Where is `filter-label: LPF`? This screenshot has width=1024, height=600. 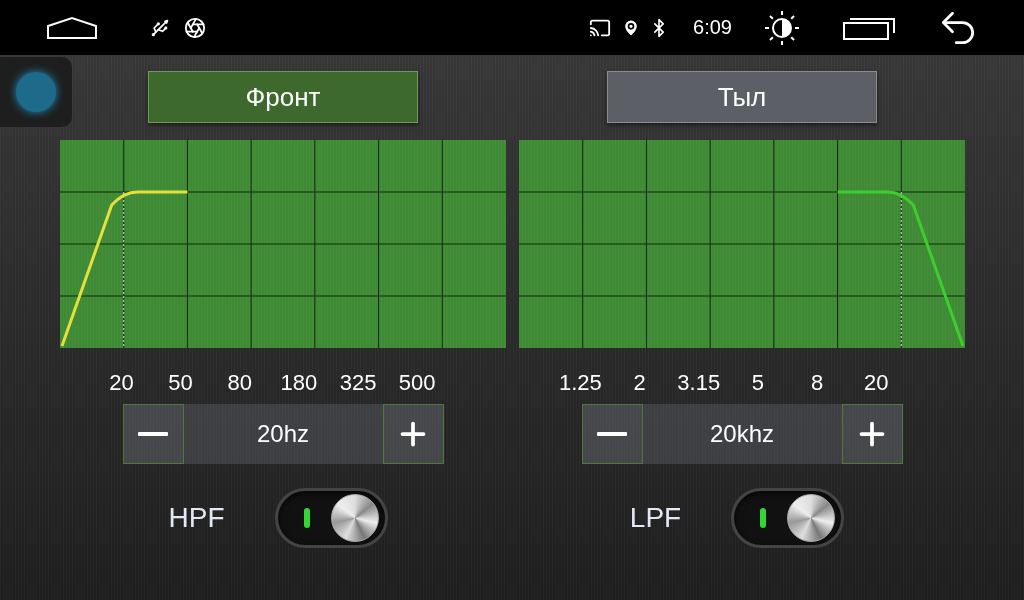 filter-label: LPF is located at coordinates (655, 518).